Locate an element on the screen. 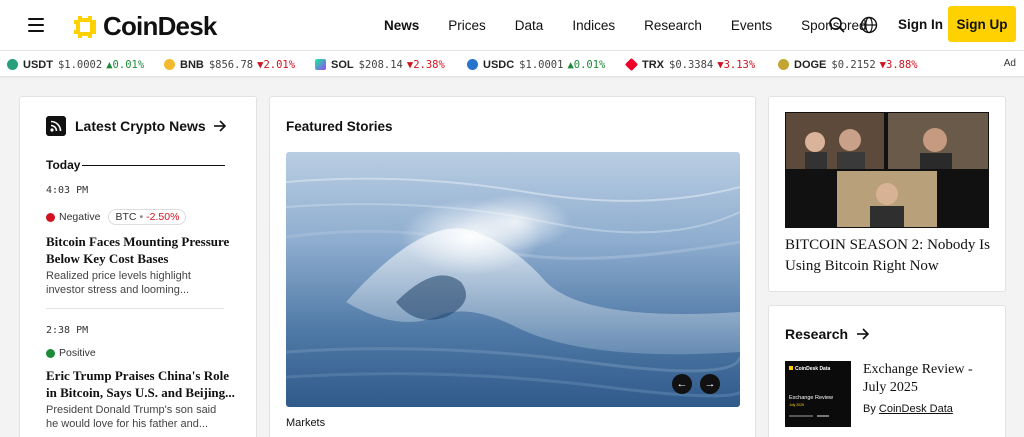  asset-change: -2.50% is located at coordinates (163, 217).